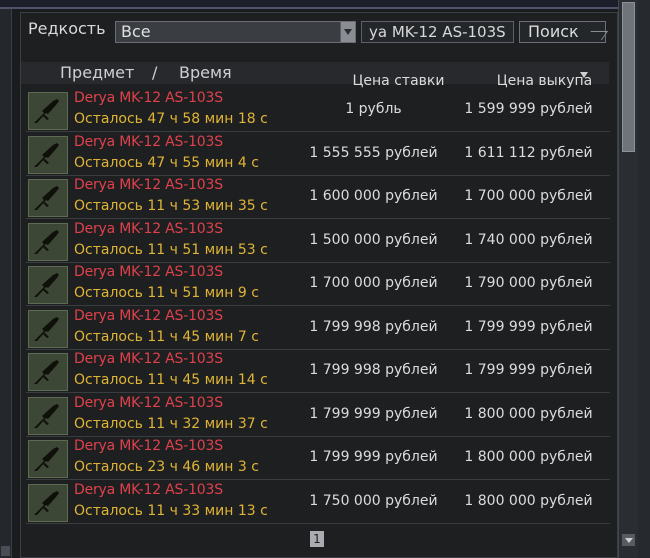  What do you see at coordinates (136, 31) in the screenshot?
I see `rarity-select-value: Все` at bounding box center [136, 31].